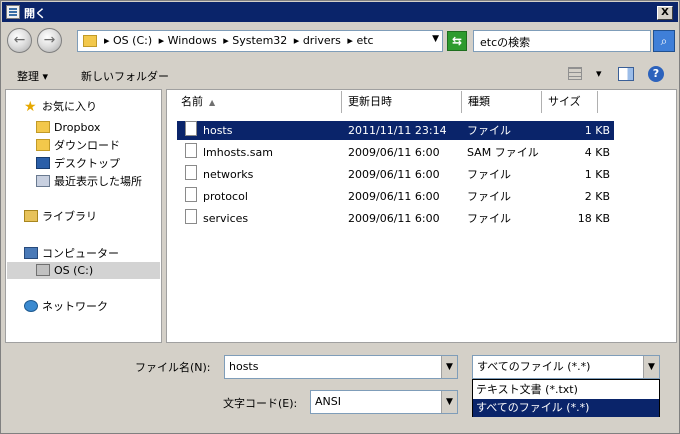  Describe the element at coordinates (49, 40) in the screenshot. I see `forward-button: →` at that location.